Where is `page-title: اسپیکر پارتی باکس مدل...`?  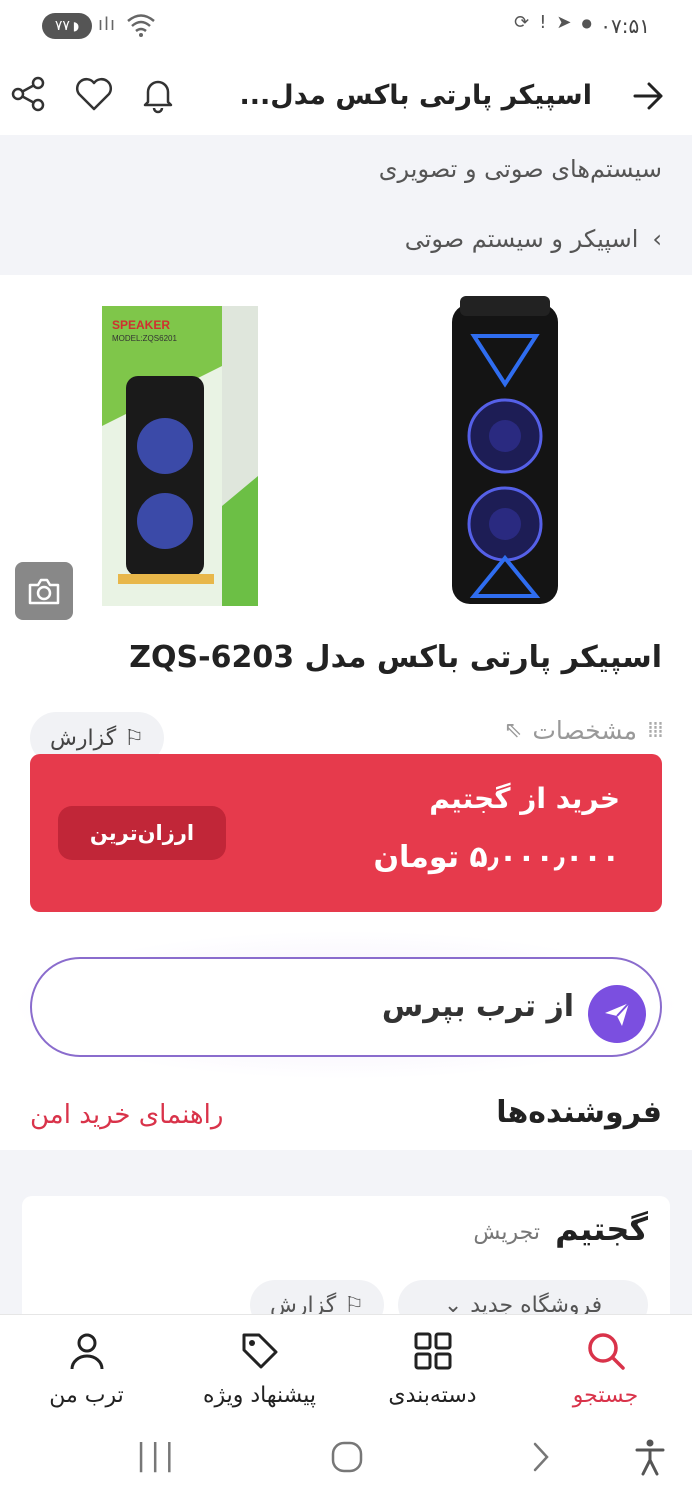
page-title: اسپیکر پارتی باکس مدل... is located at coordinates (415, 95).